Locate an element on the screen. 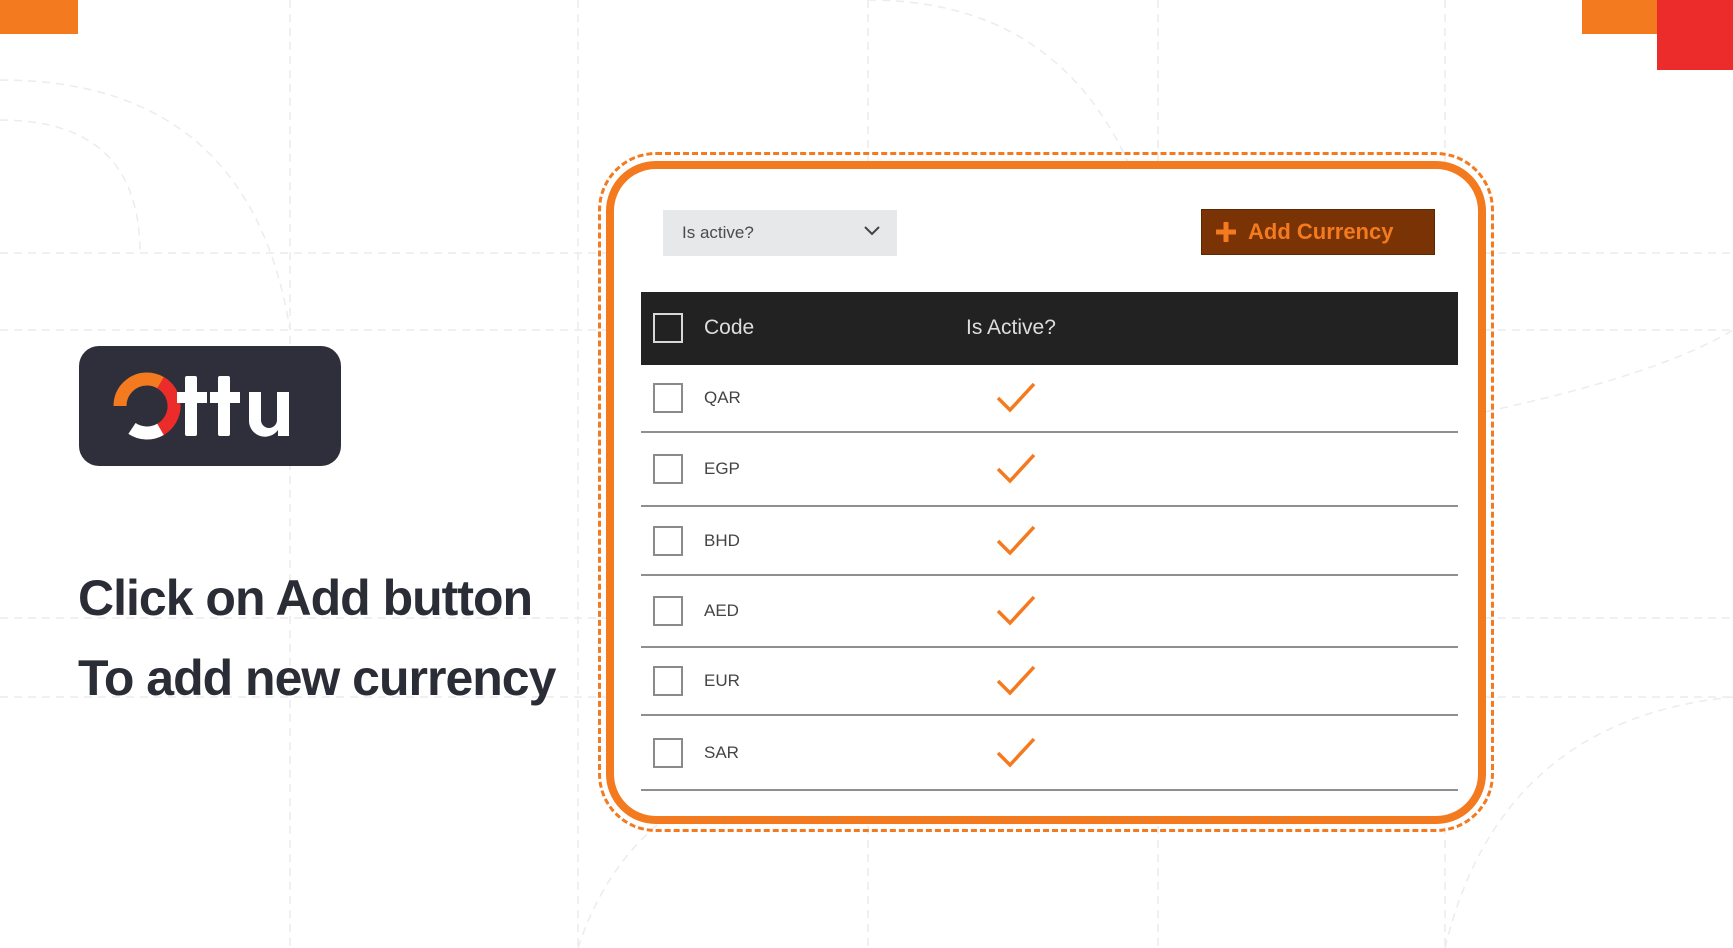 This screenshot has height=948, width=1733. instruction-text: Click on Add button To add new currency is located at coordinates (317, 648).